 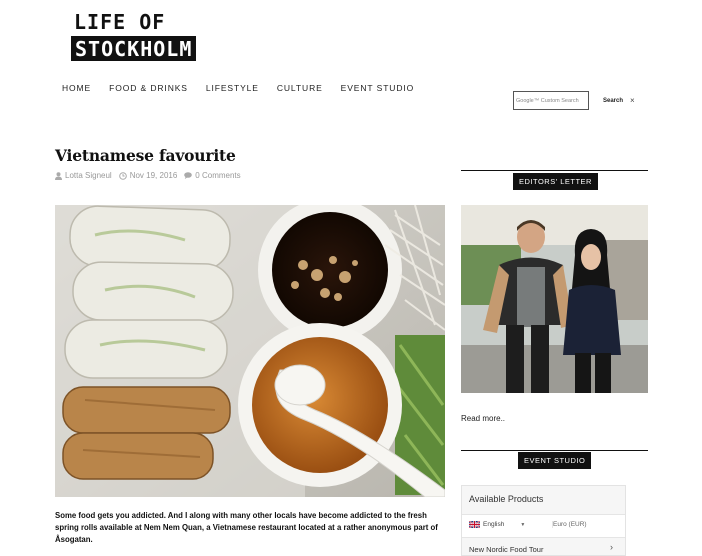 I want to click on author-meta: Lotta Signeul, so click(x=83, y=175).